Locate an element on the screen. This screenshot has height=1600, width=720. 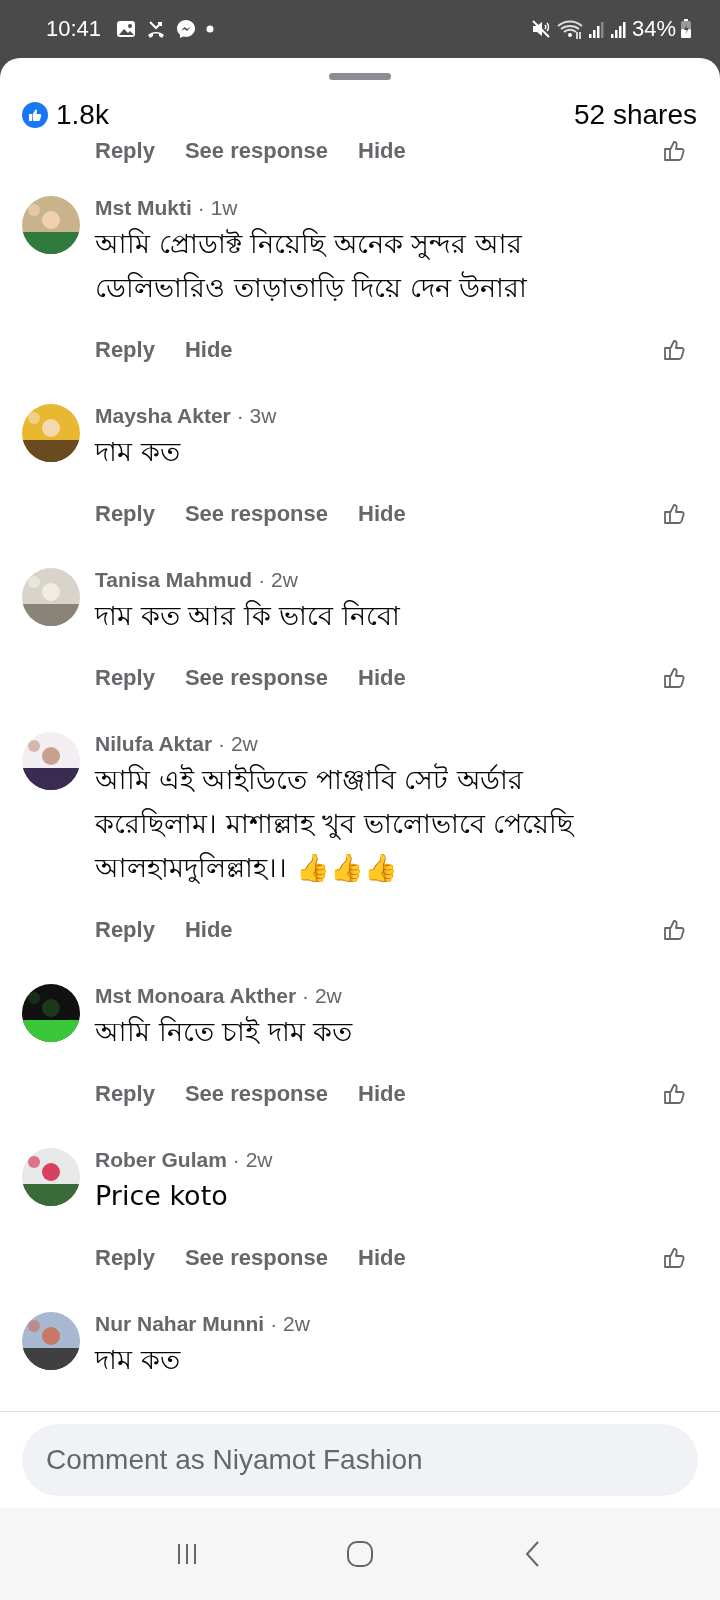
comment-time: · 1w is located at coordinates (217, 208).